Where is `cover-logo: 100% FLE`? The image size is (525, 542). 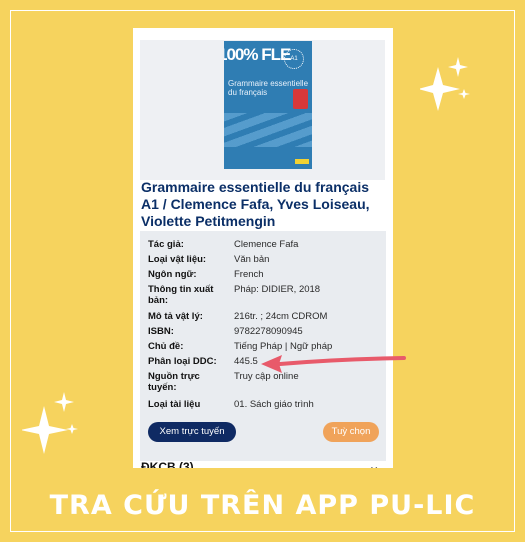
cover-logo: 100% FLE is located at coordinates (257, 54).